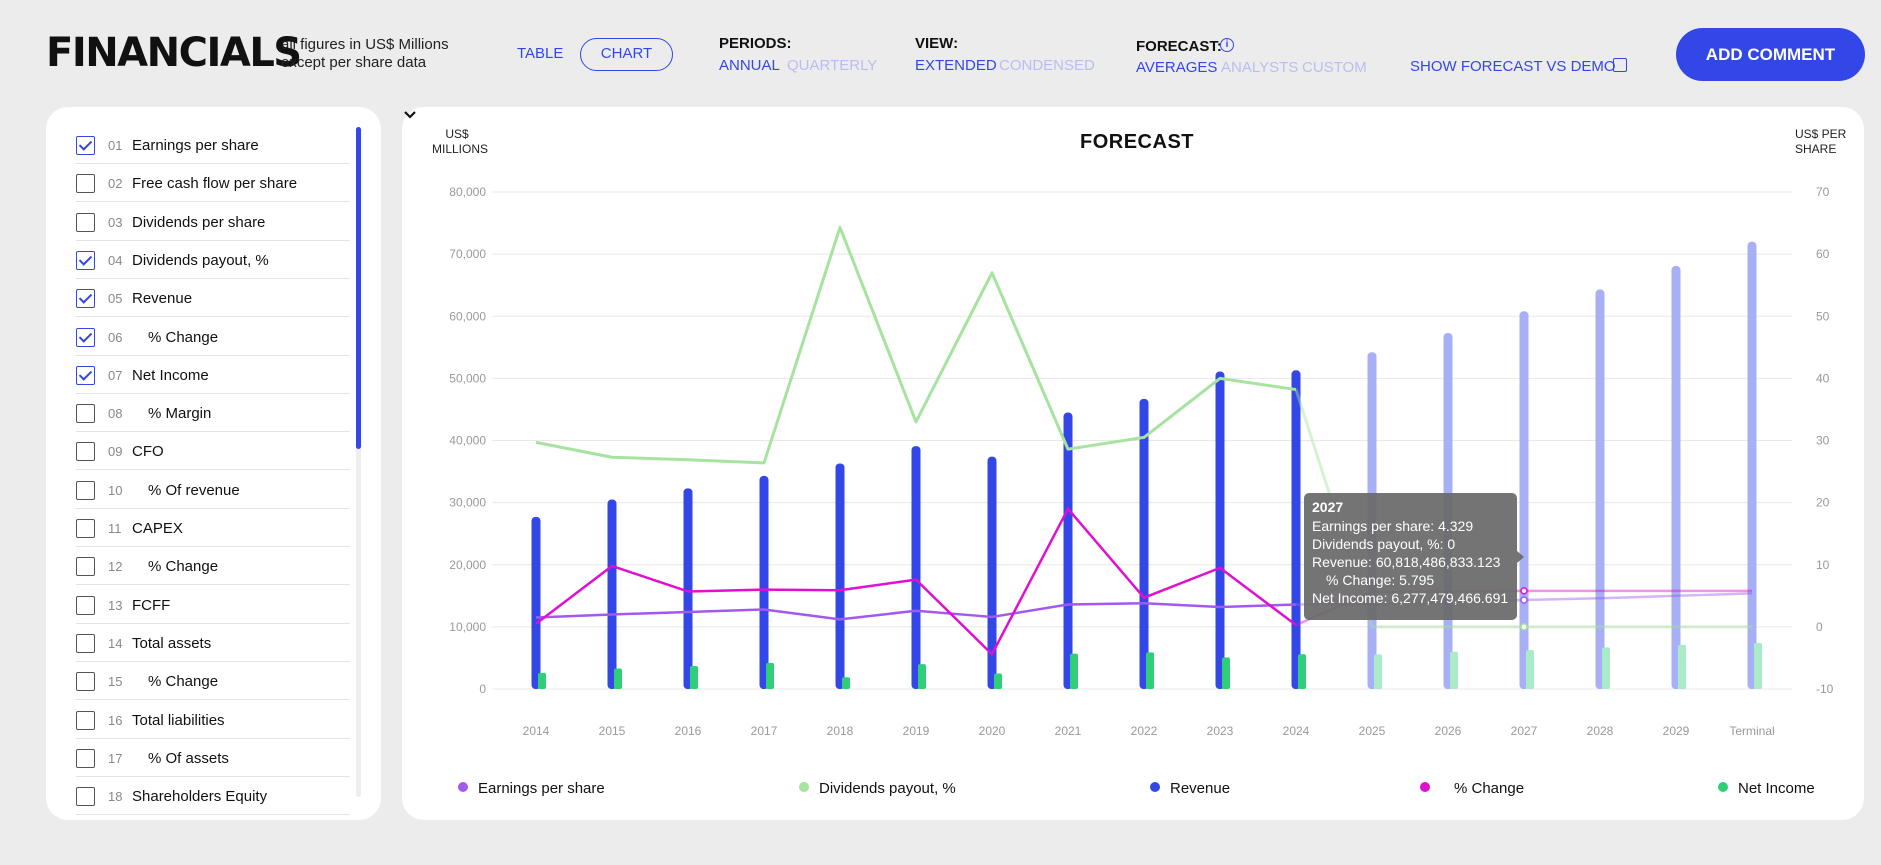 The height and width of the screenshot is (865, 1881). I want to click on scrollbar-thumb, so click(358, 288).